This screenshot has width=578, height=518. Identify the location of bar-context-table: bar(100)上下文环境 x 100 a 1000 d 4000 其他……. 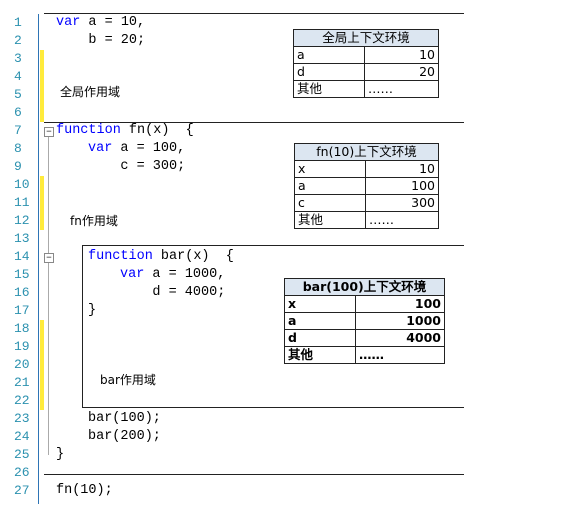
(364, 321).